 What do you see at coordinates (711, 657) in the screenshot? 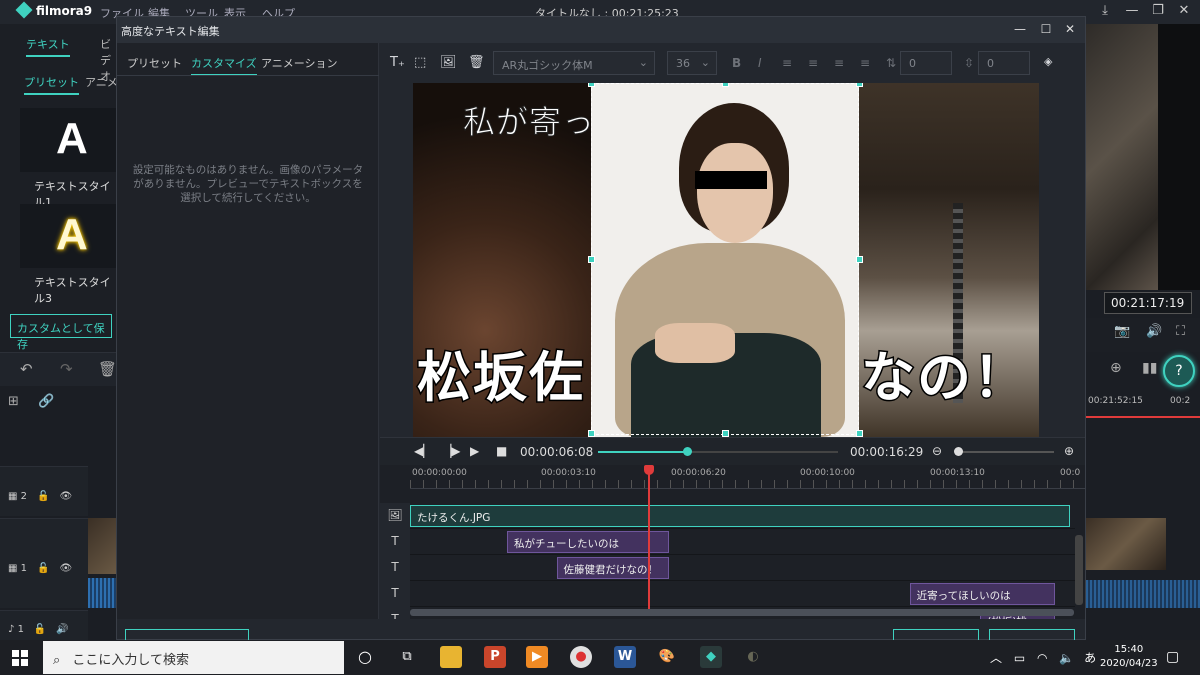
I see `filmora-taskbar-icon: ◆` at bounding box center [711, 657].